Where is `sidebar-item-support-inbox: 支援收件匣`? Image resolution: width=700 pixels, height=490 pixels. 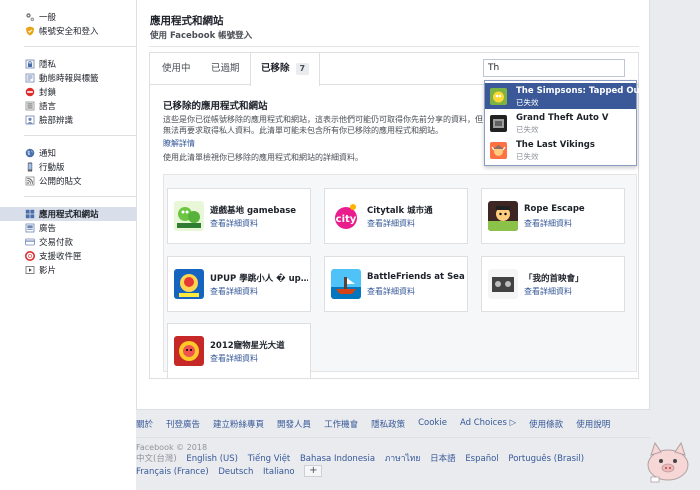 sidebar-item-support-inbox: 支援收件匣 is located at coordinates (68, 256).